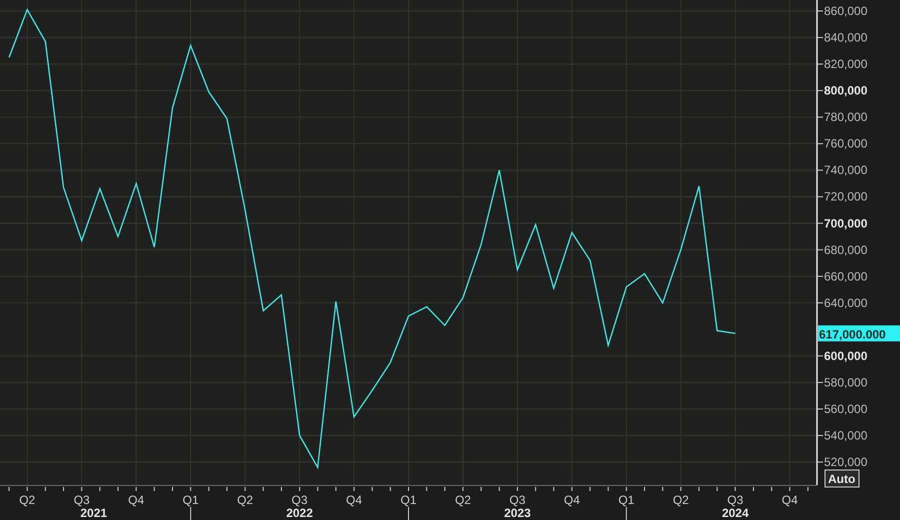  What do you see at coordinates (846, 143) in the screenshot?
I see `axis-label: 760,000` at bounding box center [846, 143].